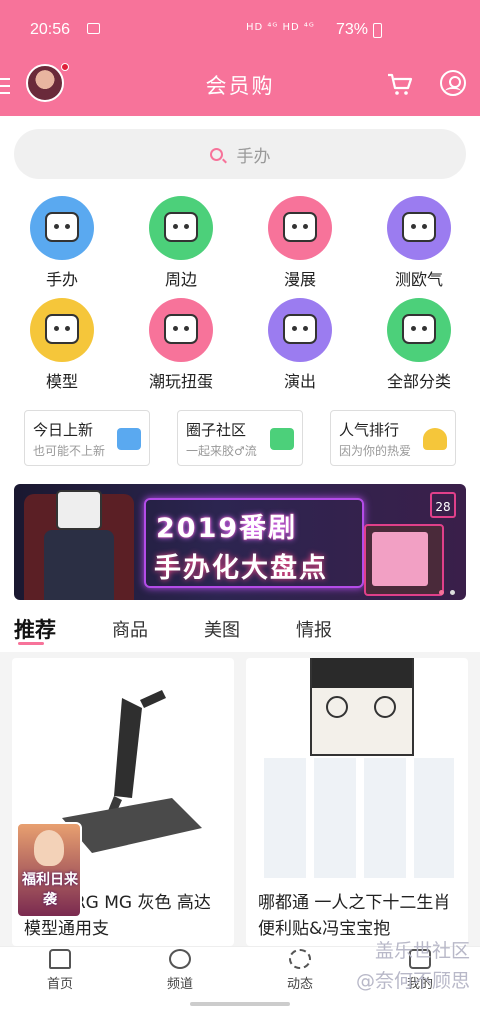 The image size is (480, 1013). I want to click on channel-icon, so click(180, 959).